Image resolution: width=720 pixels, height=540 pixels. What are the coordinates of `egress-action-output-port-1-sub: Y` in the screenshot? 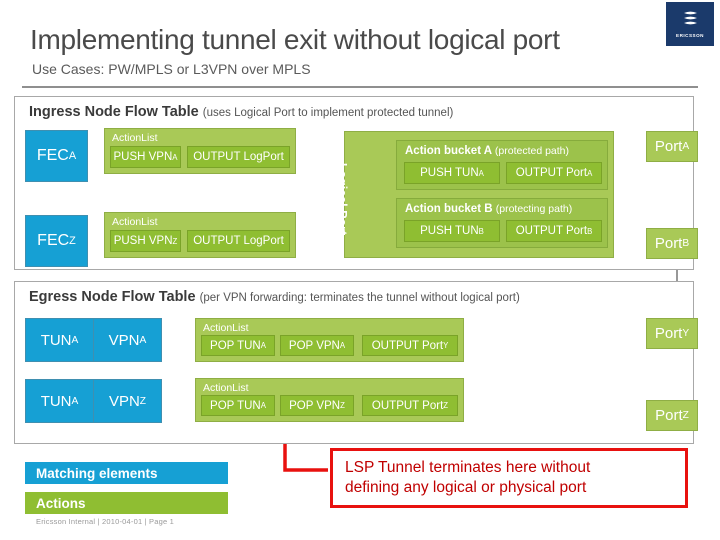 It's located at (446, 345).